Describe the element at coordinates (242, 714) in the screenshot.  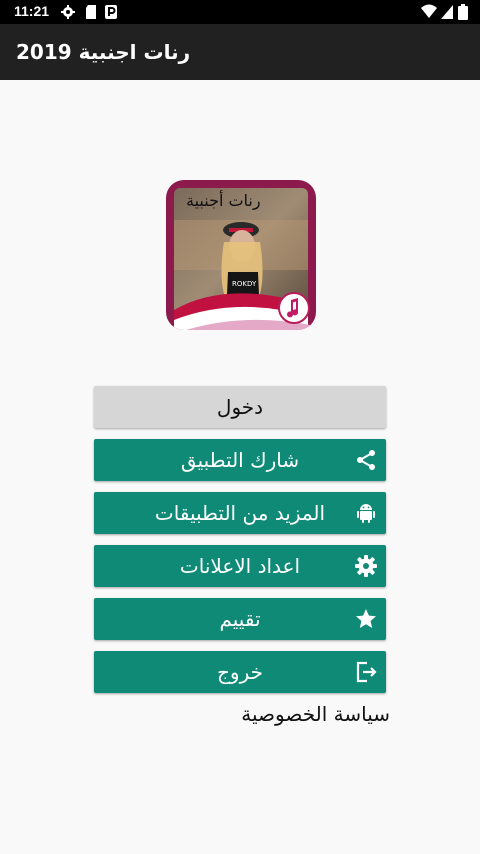
I see `privacy-policy-link: سياسة الخصوصية` at that location.